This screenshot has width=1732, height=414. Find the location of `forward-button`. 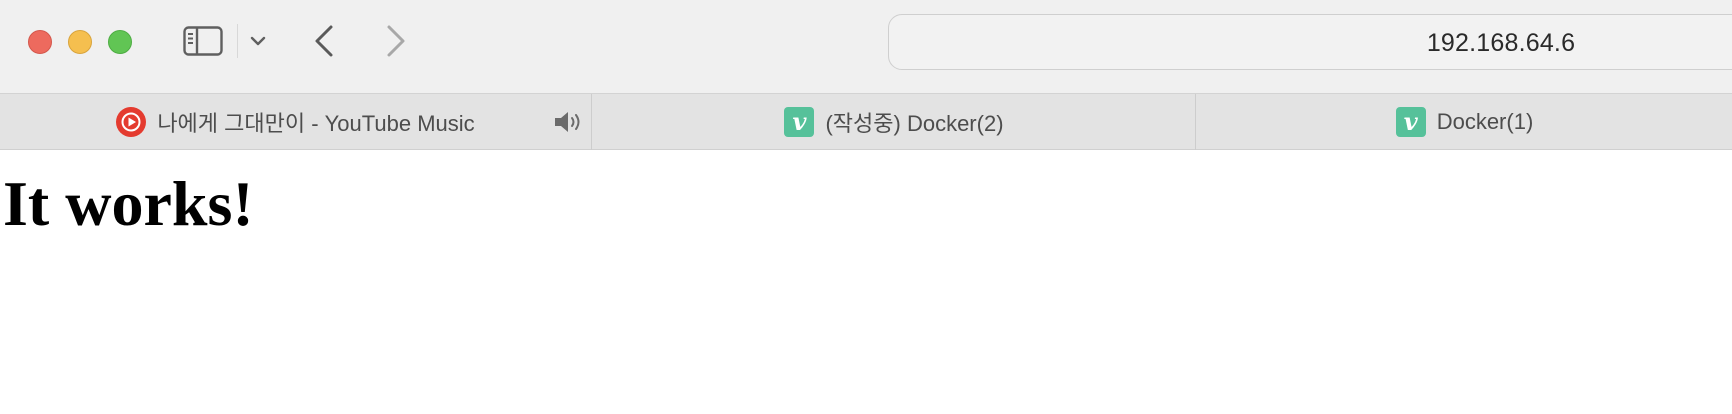

forward-button is located at coordinates (396, 41).